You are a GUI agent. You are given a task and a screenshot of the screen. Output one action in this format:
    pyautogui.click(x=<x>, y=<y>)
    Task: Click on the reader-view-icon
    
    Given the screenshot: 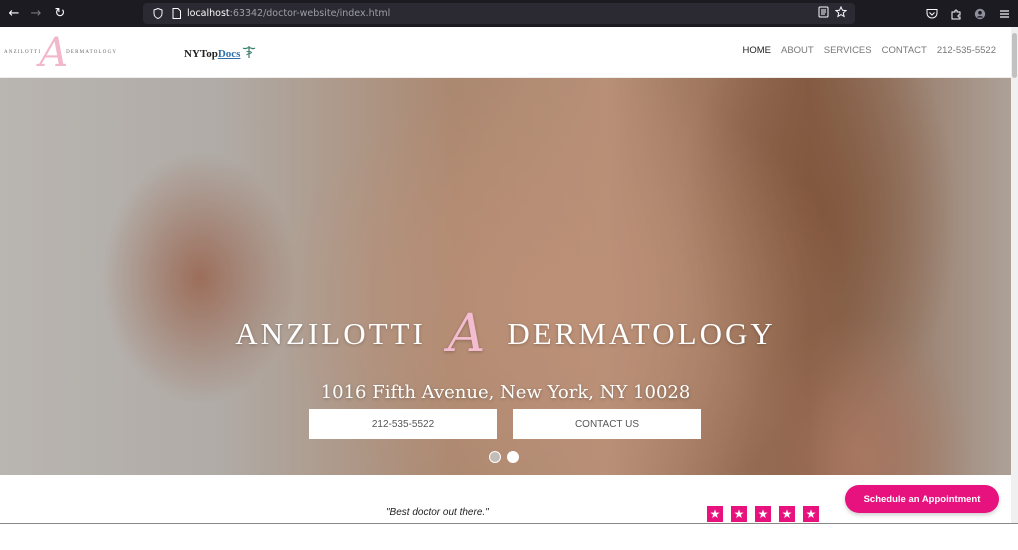 What is the action you would take?
    pyautogui.click(x=823, y=13)
    